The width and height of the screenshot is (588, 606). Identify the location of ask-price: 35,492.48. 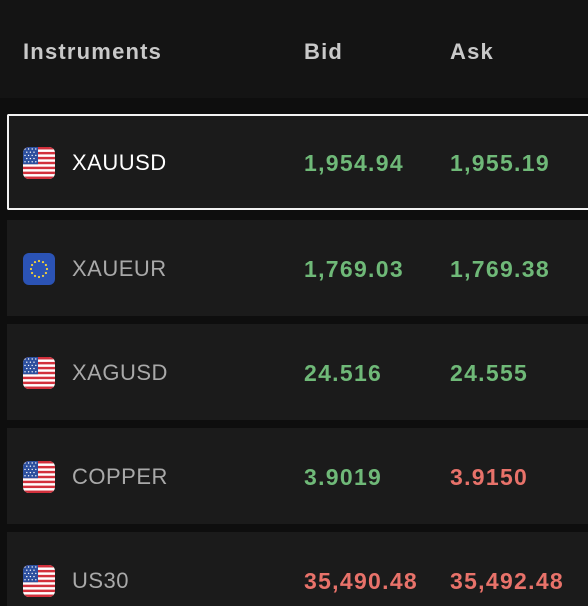
(507, 581).